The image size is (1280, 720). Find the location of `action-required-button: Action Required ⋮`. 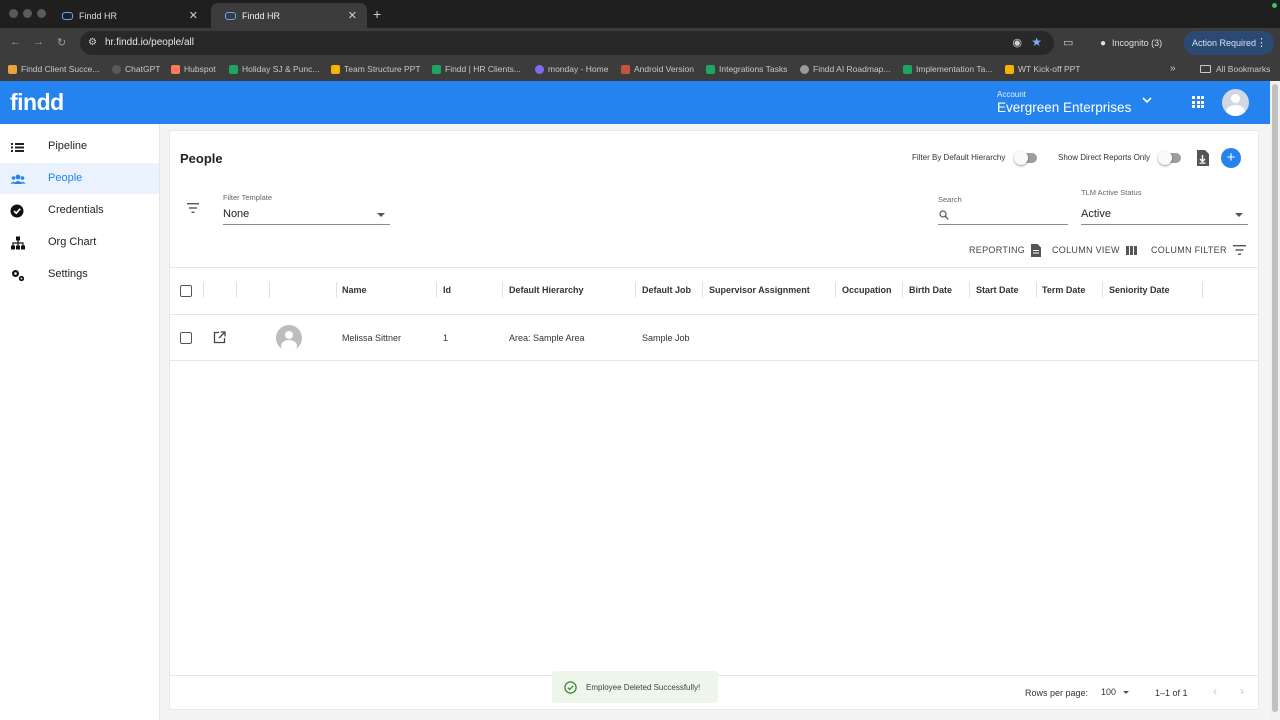

action-required-button: Action Required ⋮ is located at coordinates (1229, 43).